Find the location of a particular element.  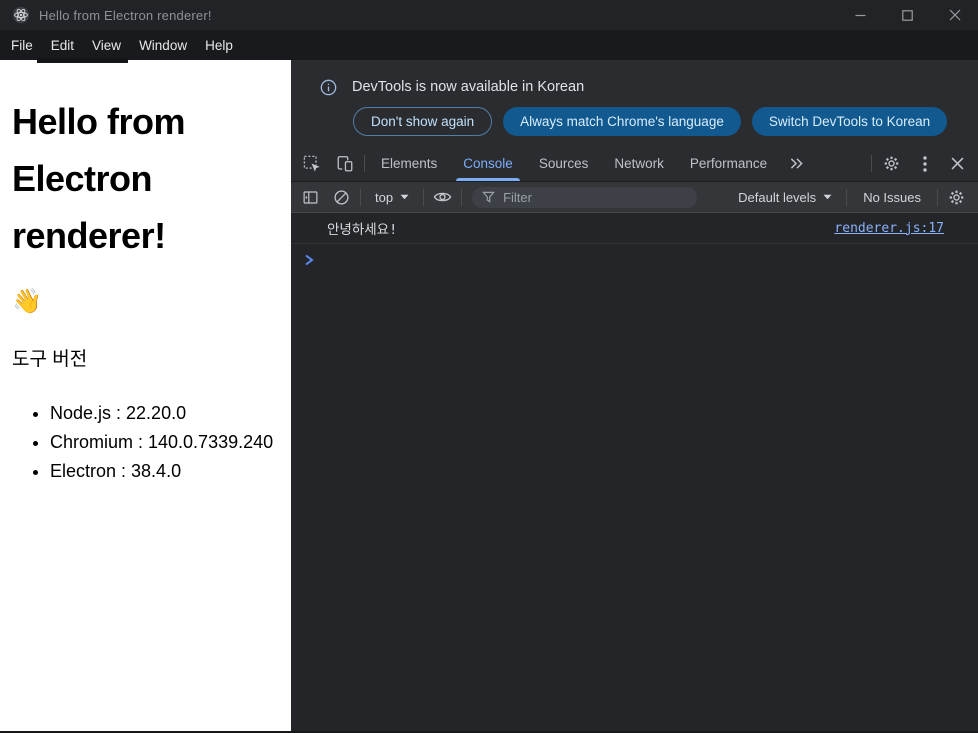

window-title: Hello from Electron renderer! is located at coordinates (125, 15).